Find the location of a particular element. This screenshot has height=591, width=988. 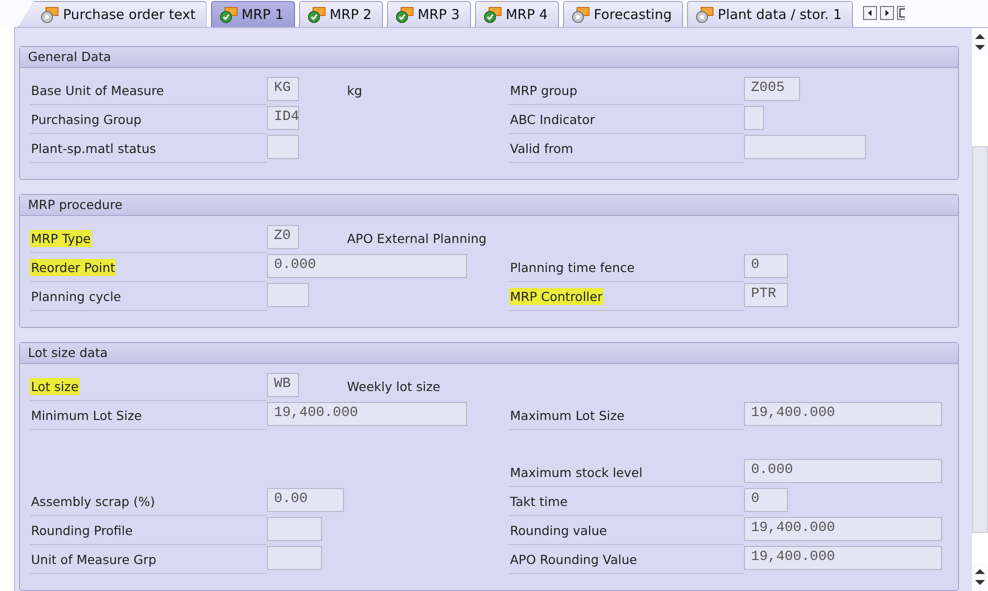

field-label: Purchasing Group is located at coordinates (86, 119).